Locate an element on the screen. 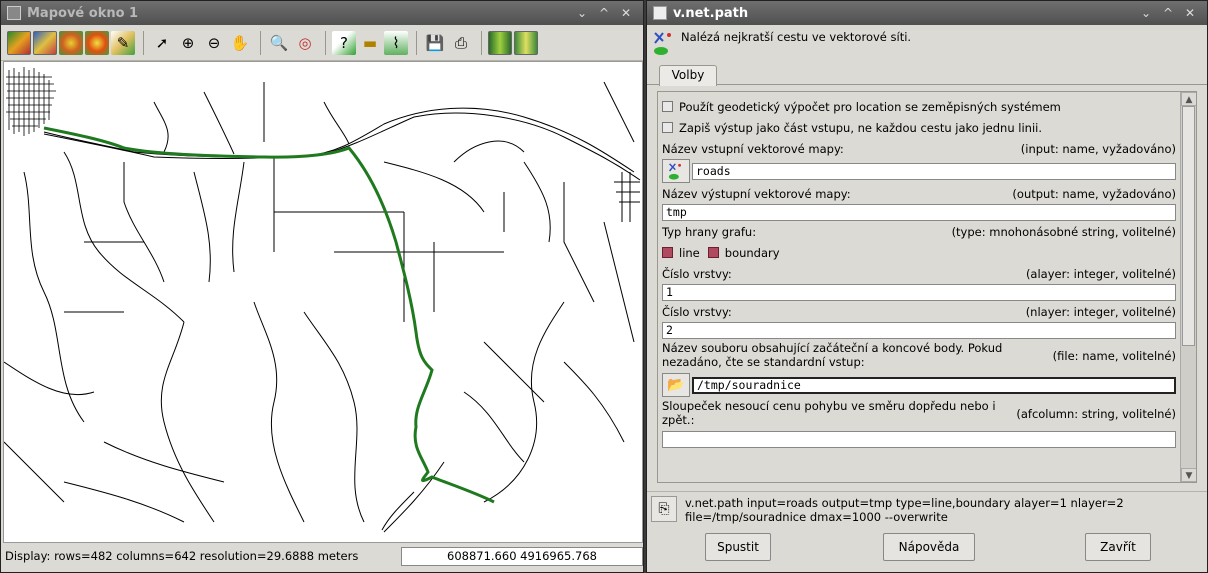  scroll-down-icon: ▼ is located at coordinates (1188, 475).